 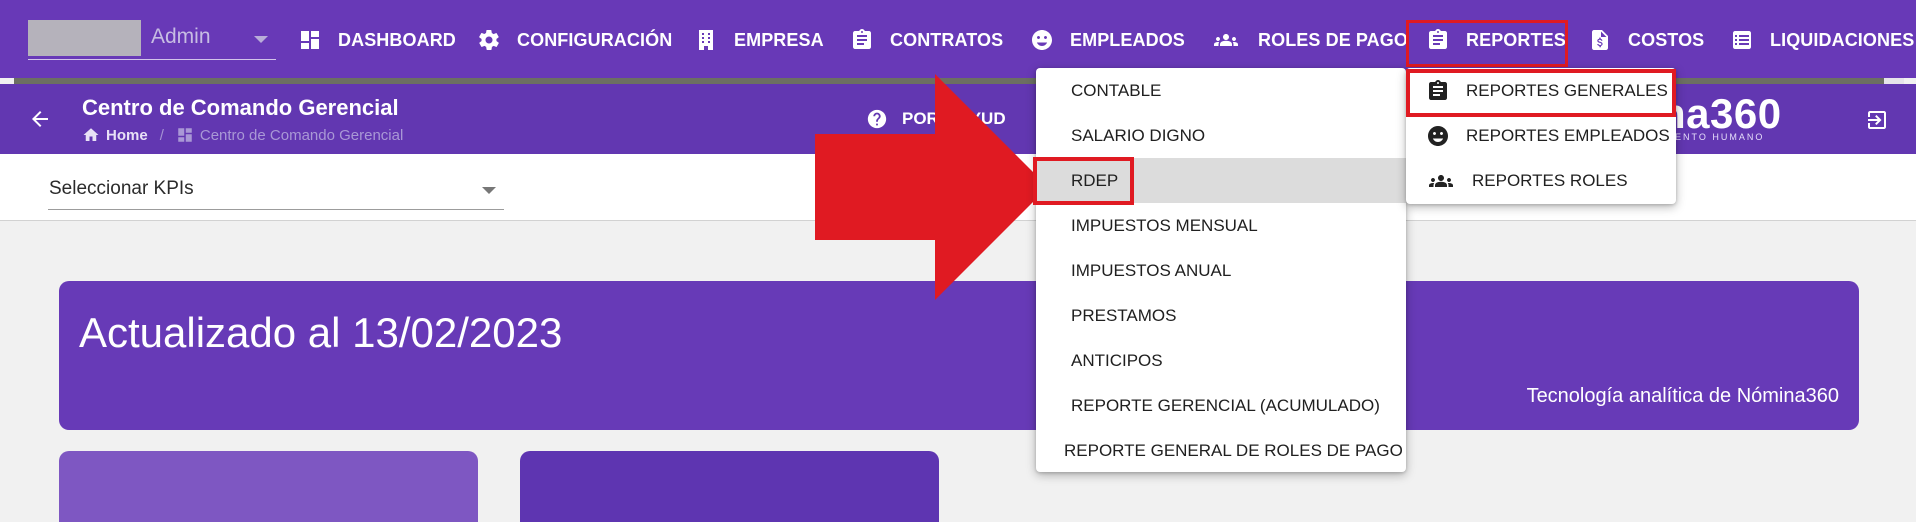 What do you see at coordinates (1721, 113) in the screenshot?
I see `logo-text: na360` at bounding box center [1721, 113].